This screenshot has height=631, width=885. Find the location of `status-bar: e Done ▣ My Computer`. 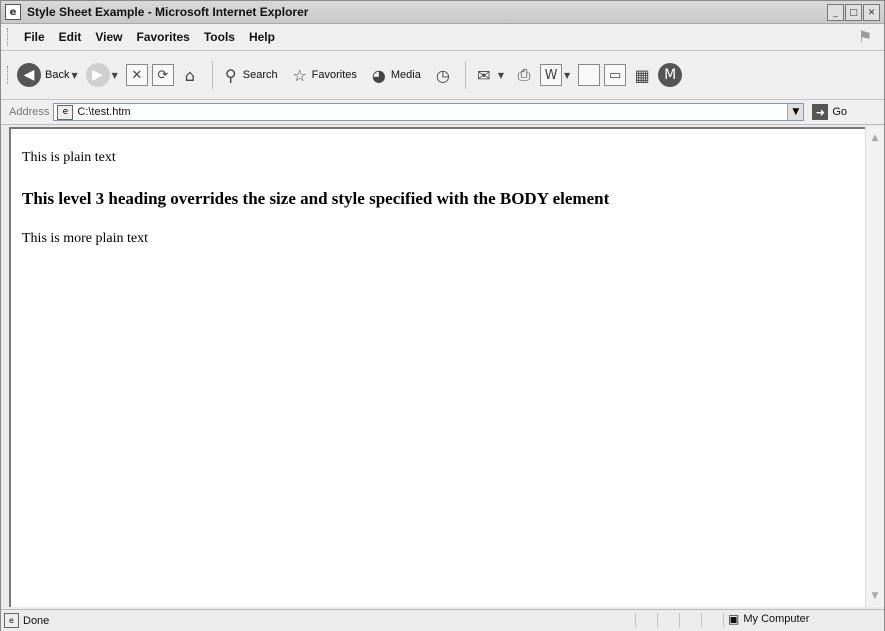

status-bar: e Done ▣ My Computer is located at coordinates (442, 620).